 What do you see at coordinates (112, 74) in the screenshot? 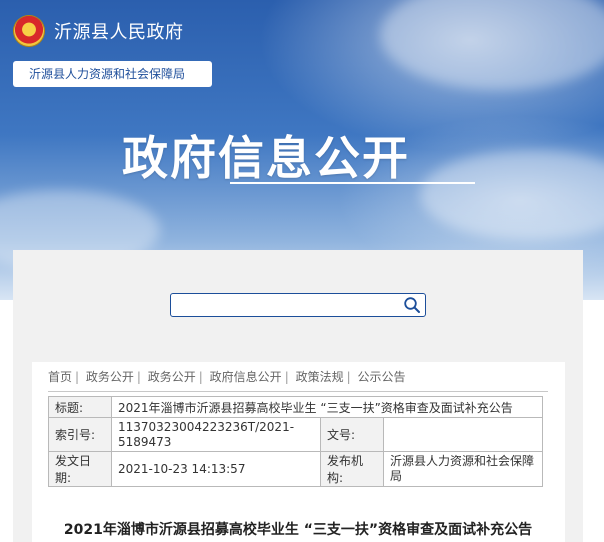
I see `department-tab: 沂源县人力资源和社会保障局` at bounding box center [112, 74].